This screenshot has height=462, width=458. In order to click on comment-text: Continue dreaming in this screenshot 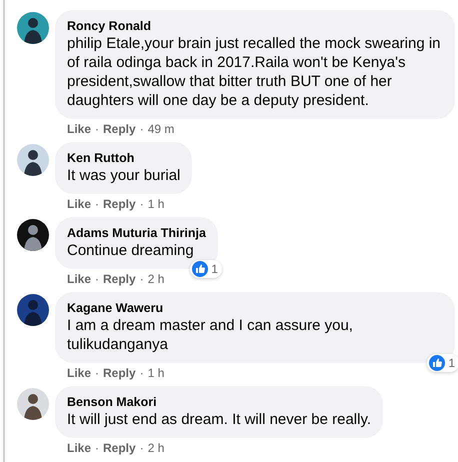, I will do `click(131, 250)`.